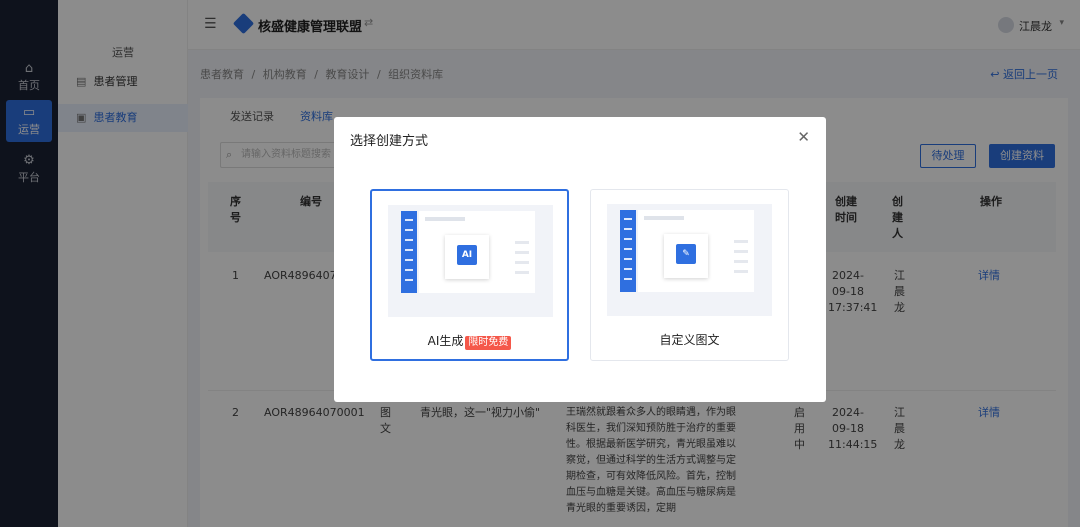 Image resolution: width=1080 pixels, height=527 pixels. What do you see at coordinates (445, 341) in the screenshot?
I see `option-label-text: AI生成` at bounding box center [445, 341].